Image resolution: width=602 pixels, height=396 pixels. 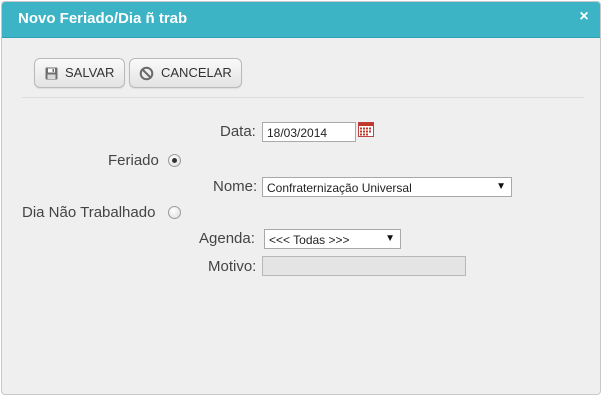 I want to click on close-icon: ×, so click(x=584, y=17).